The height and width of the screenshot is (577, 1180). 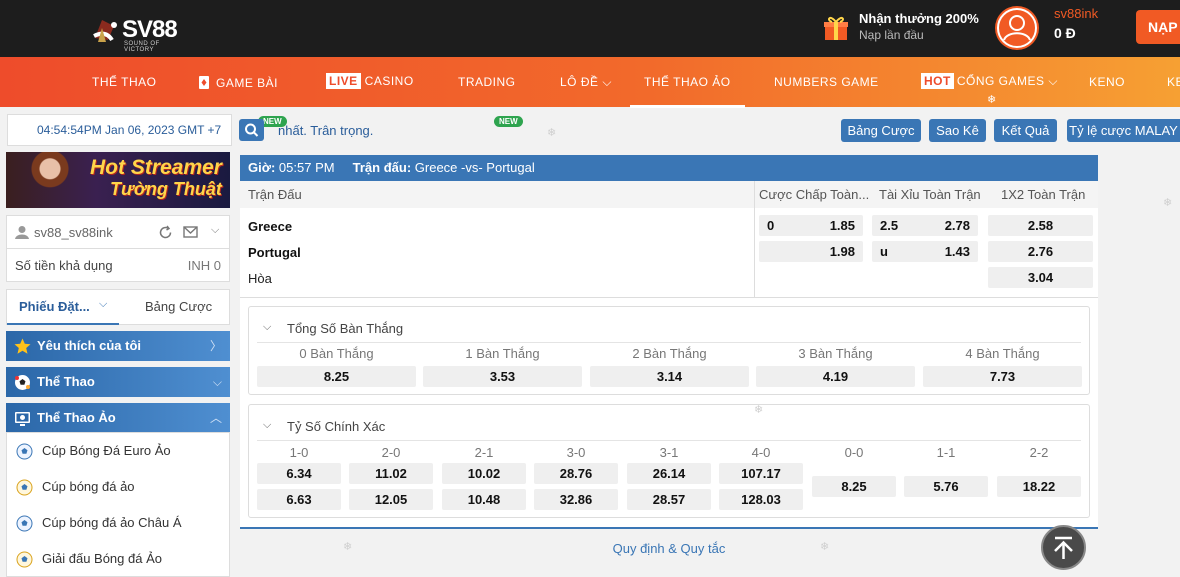 I want to click on rules-label: Quy định & Quy tắc, so click(x=669, y=548).